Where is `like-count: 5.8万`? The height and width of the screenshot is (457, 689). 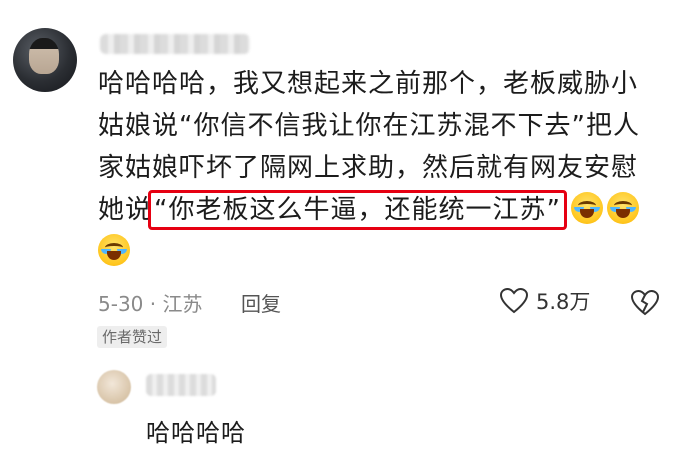 like-count: 5.8万 is located at coordinates (563, 302).